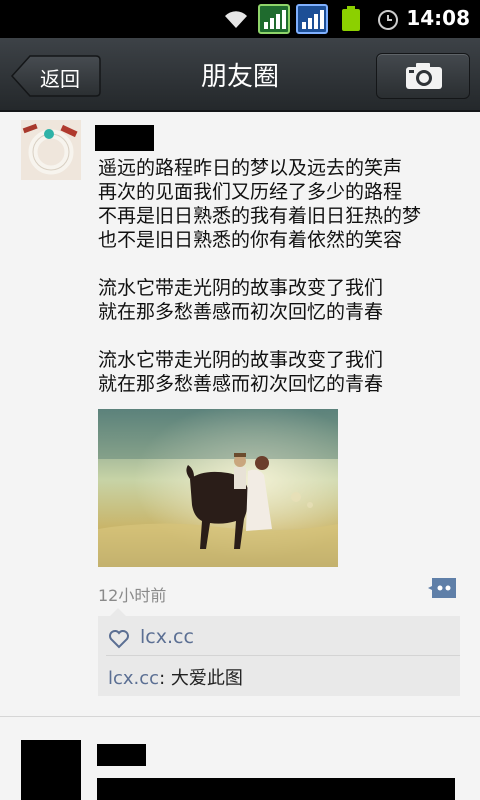 The image size is (480, 800). I want to click on avatar, so click(51, 150).